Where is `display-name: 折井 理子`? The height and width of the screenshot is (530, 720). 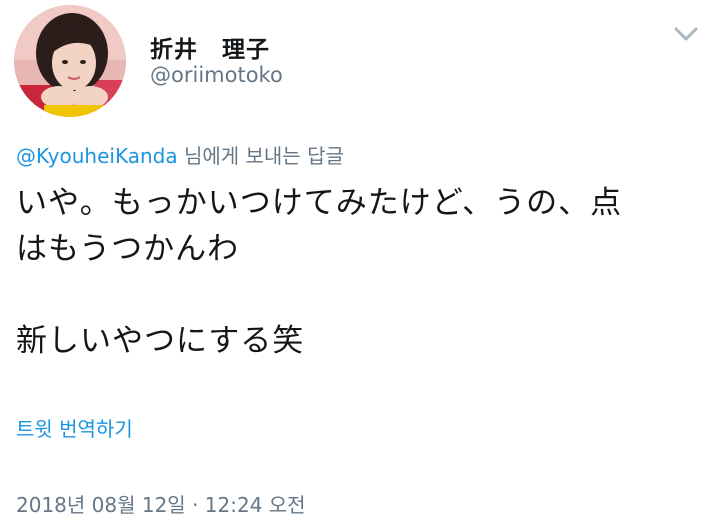 display-name: 折井 理子 is located at coordinates (210, 47).